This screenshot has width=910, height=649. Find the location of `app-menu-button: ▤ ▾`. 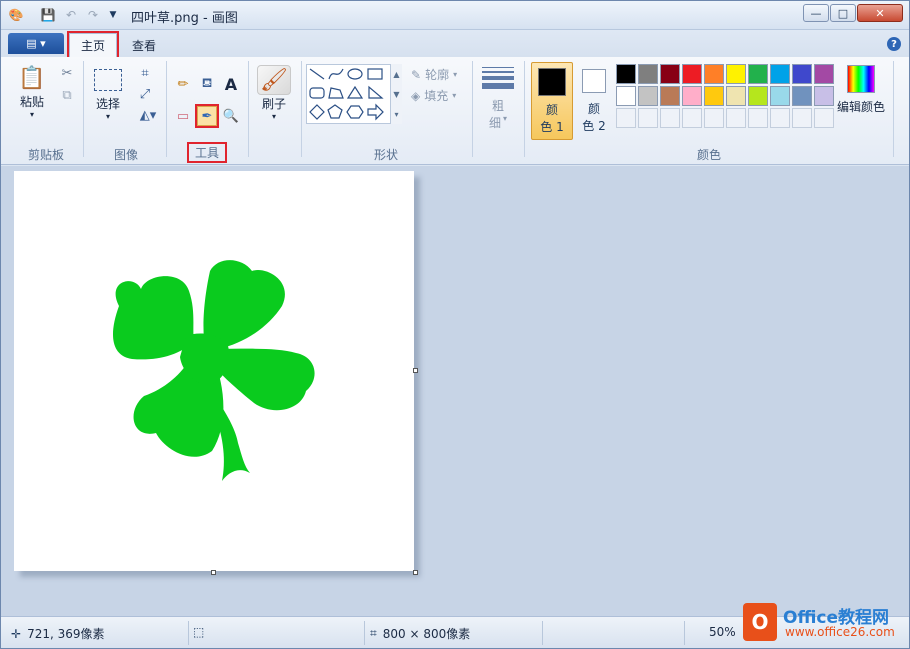

app-menu-button: ▤ ▾ is located at coordinates (36, 43).